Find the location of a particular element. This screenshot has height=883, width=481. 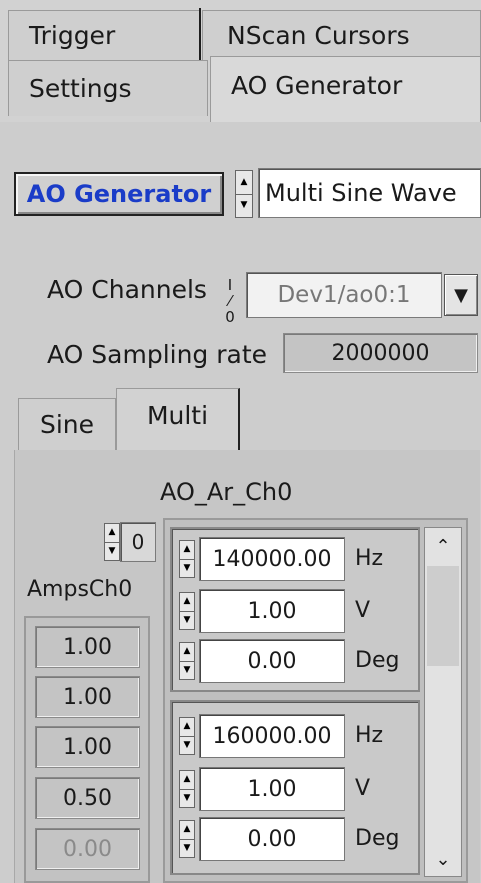

tab-trigger: Trigger is located at coordinates (104, 35).